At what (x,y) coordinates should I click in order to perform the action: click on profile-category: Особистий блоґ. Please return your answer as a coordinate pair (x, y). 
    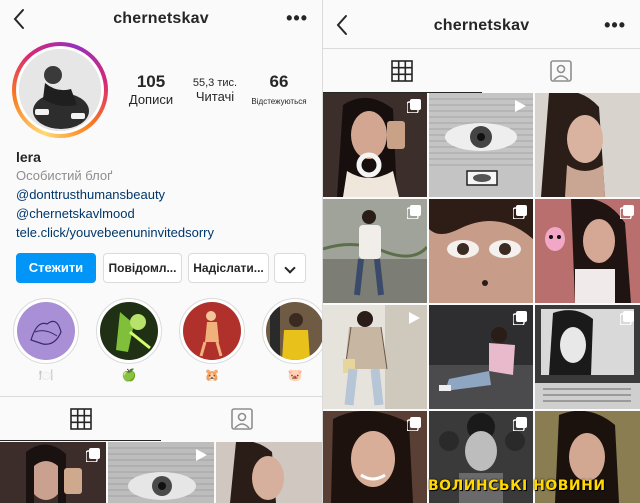
    Looking at the image, I should click on (64, 175).